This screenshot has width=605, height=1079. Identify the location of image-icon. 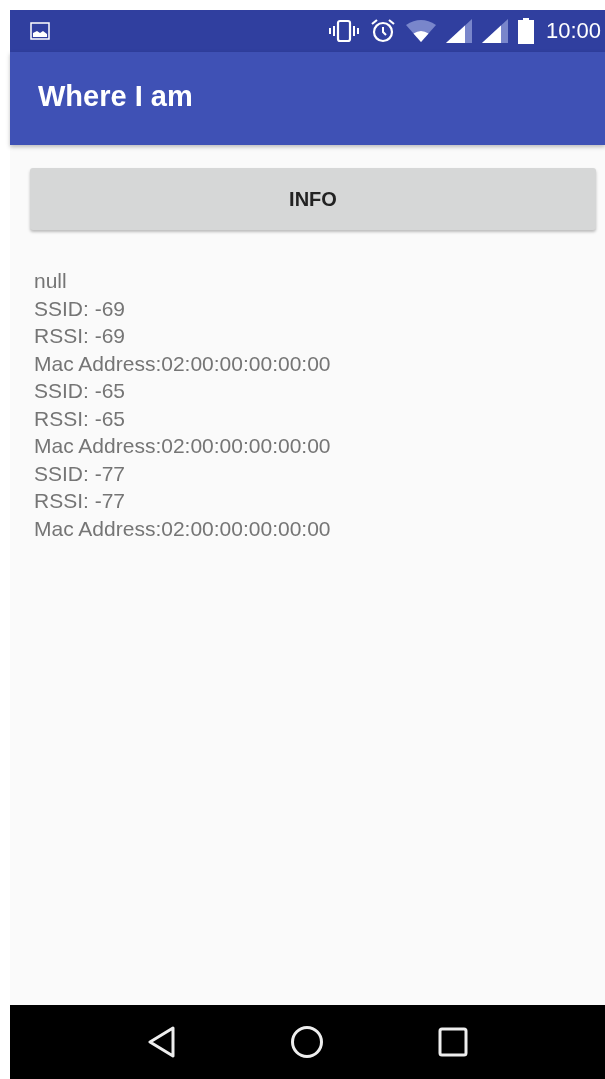
(40, 31).